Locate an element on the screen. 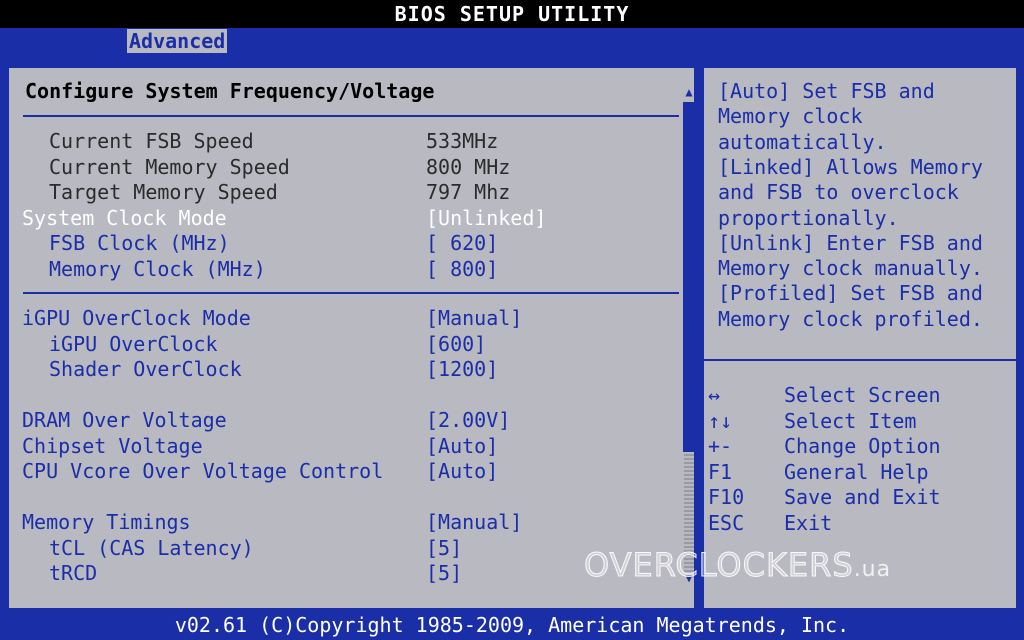 Image resolution: width=1024 pixels, height=640 pixels. key-legend-row: ↑↓ Select Item is located at coordinates (860, 421).